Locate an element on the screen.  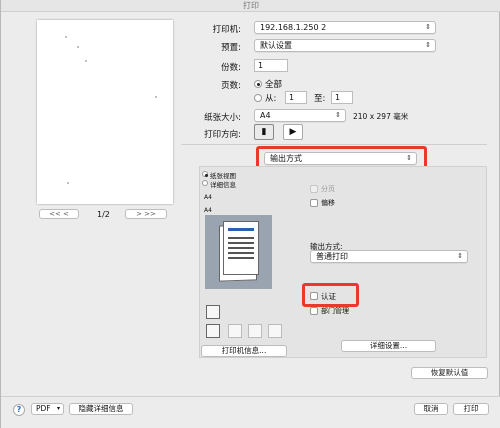
users-icon is located at coordinates (255, 331).